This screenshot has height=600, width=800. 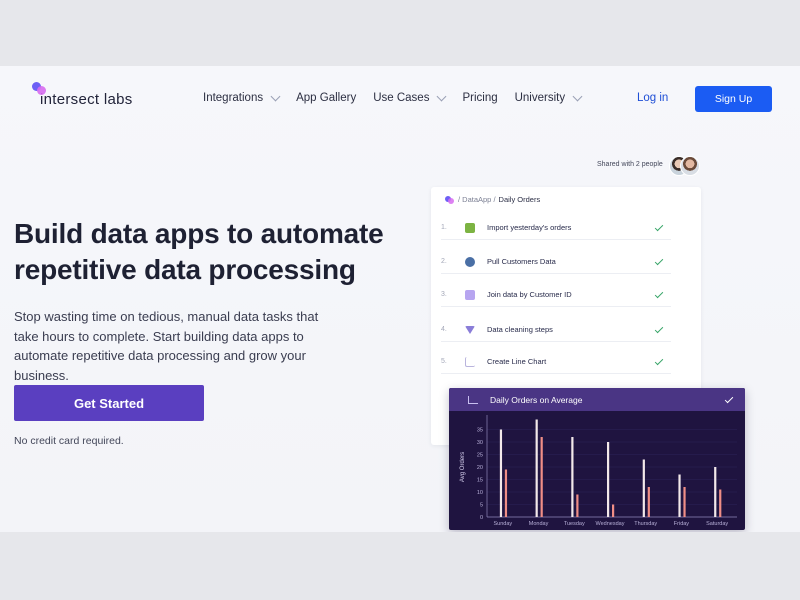 I want to click on nav-label: Integrations, so click(x=233, y=98).